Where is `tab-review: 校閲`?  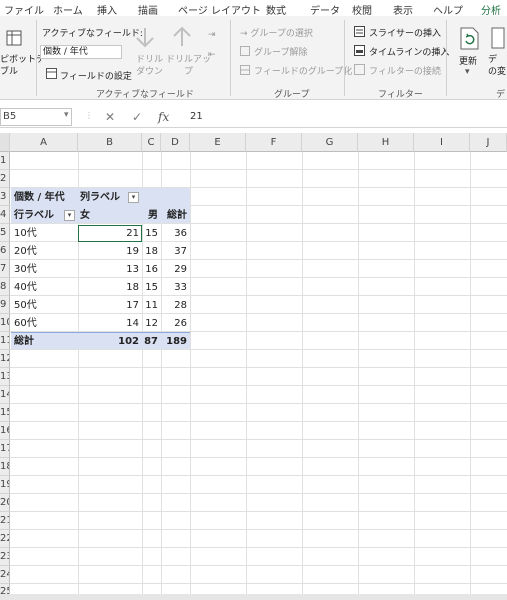
tab-review: 校閲 is located at coordinates (362, 9).